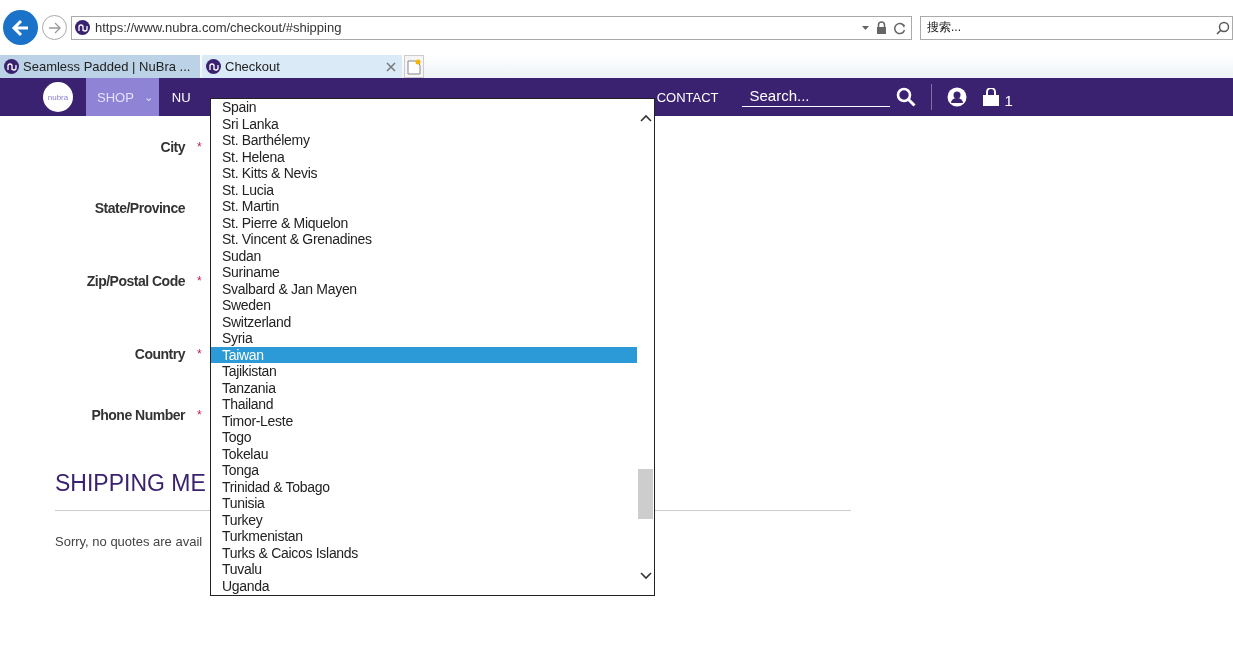  I want to click on dropdown-option: Sweden, so click(424, 305).